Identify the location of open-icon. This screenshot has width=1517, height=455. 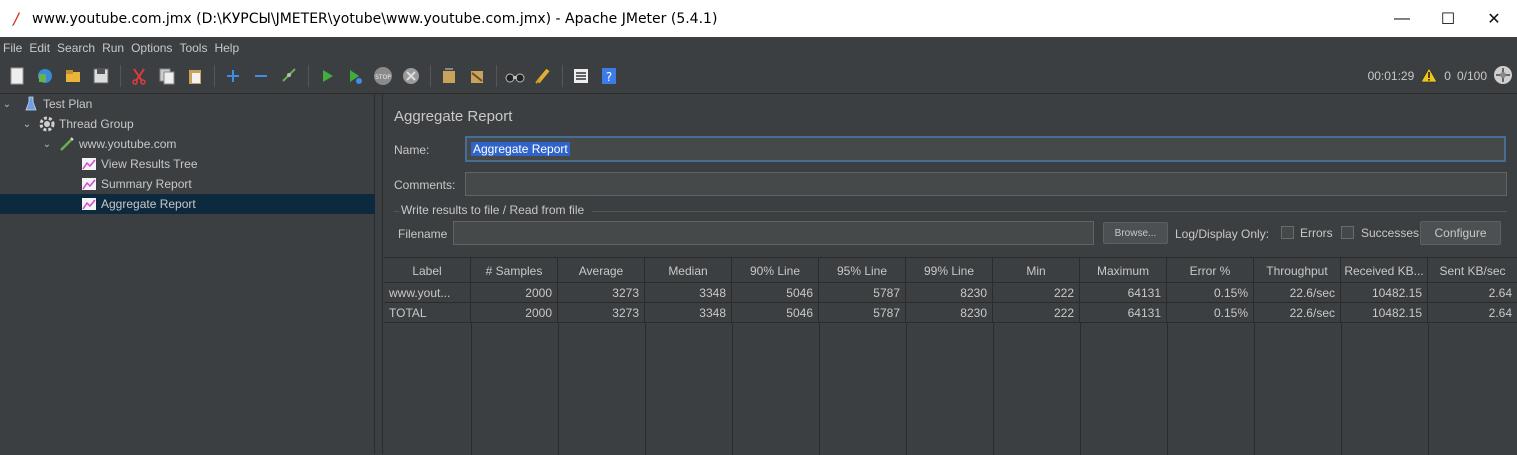
(73, 76).